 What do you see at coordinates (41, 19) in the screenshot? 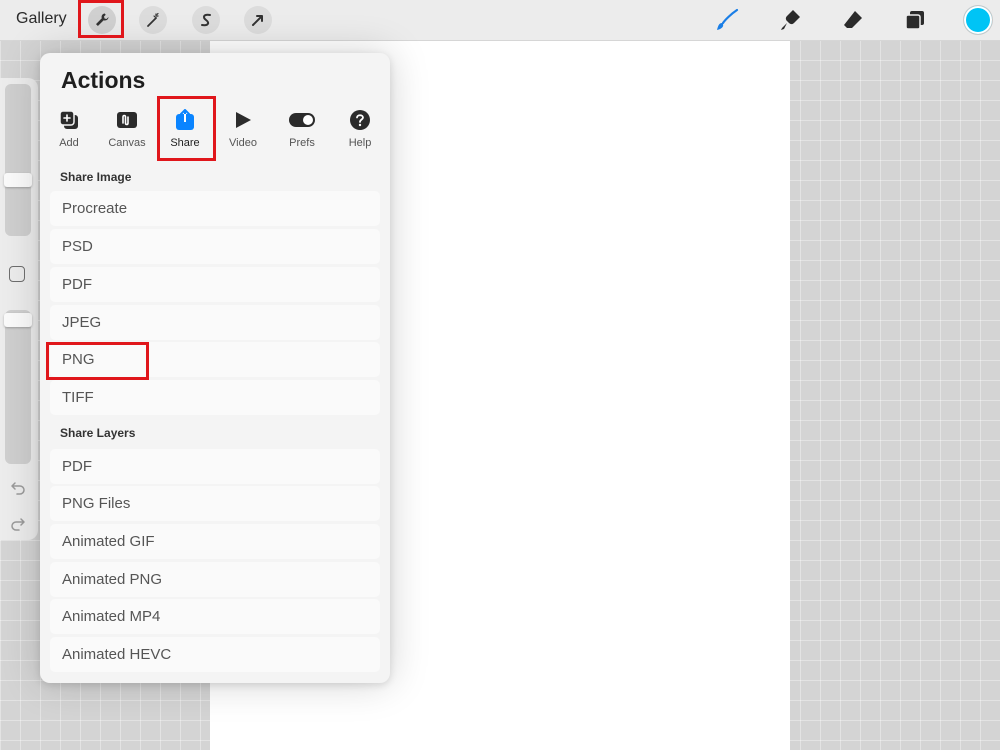
I see `gallery-button: Gallery` at bounding box center [41, 19].